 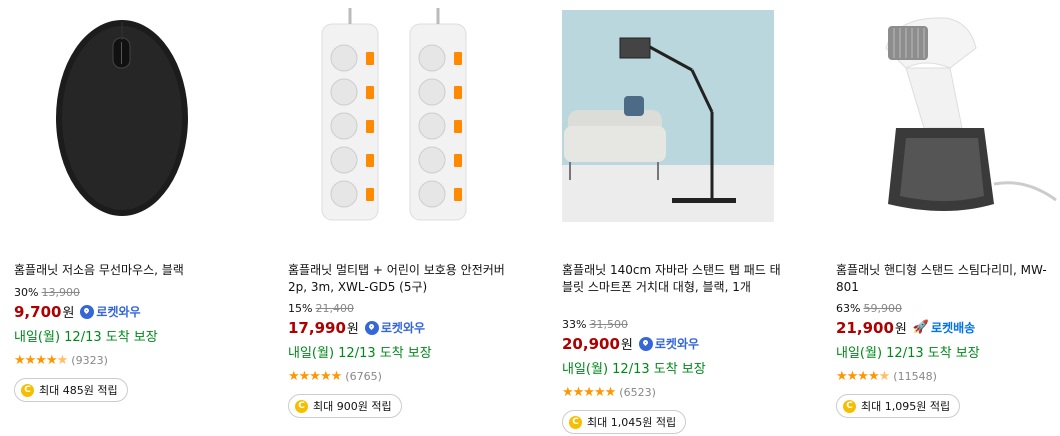 I want to click on review-count: (11548), so click(x=915, y=376).